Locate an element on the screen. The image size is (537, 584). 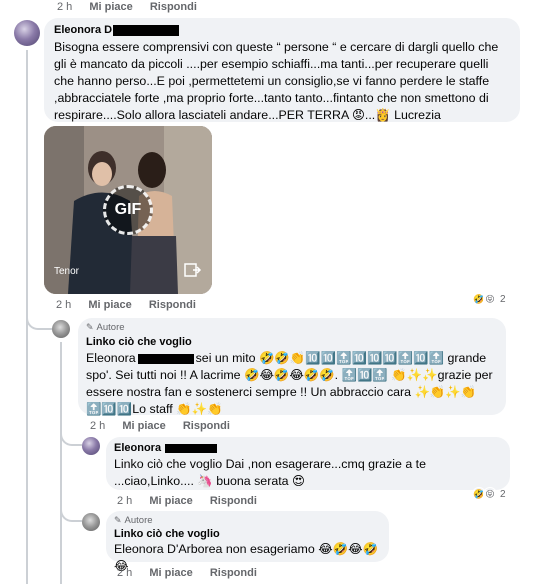
top-reply-button: Rispondi is located at coordinates (173, 7).